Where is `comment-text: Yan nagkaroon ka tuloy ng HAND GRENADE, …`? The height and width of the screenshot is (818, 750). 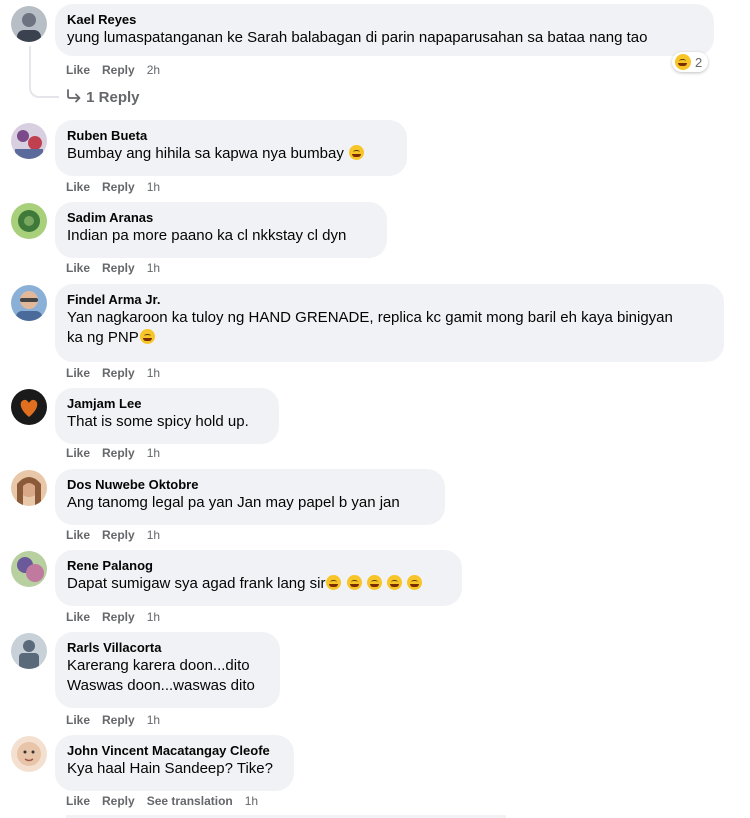
comment-text: Yan nagkaroon ka tuloy ng HAND GRENADE, … is located at coordinates (370, 327).